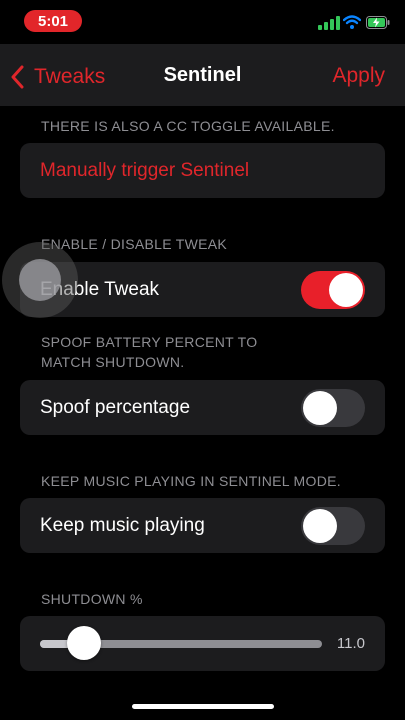 This screenshot has height=720, width=405. What do you see at coordinates (134, 244) in the screenshot?
I see `section-header-enable: ENABLE / DISABLE TWEAK` at bounding box center [134, 244].